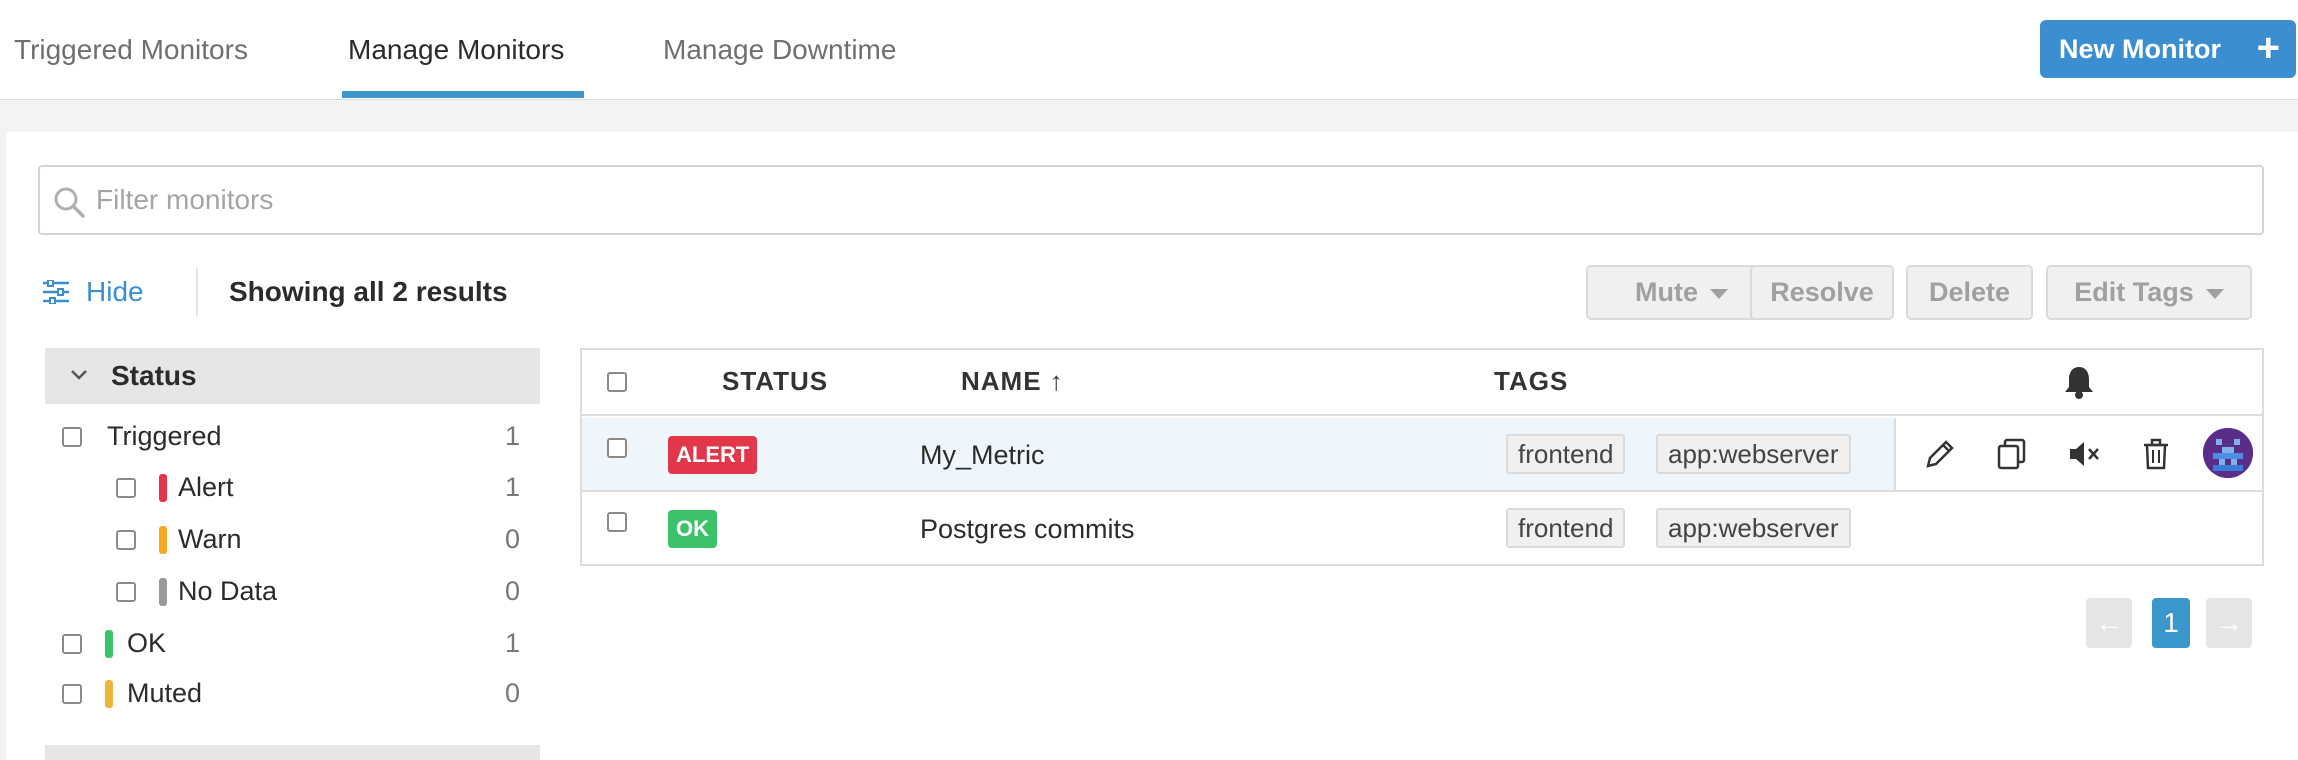 Image resolution: width=2298 pixels, height=760 pixels. What do you see at coordinates (164, 436) in the screenshot?
I see `facet-label: Triggered` at bounding box center [164, 436].